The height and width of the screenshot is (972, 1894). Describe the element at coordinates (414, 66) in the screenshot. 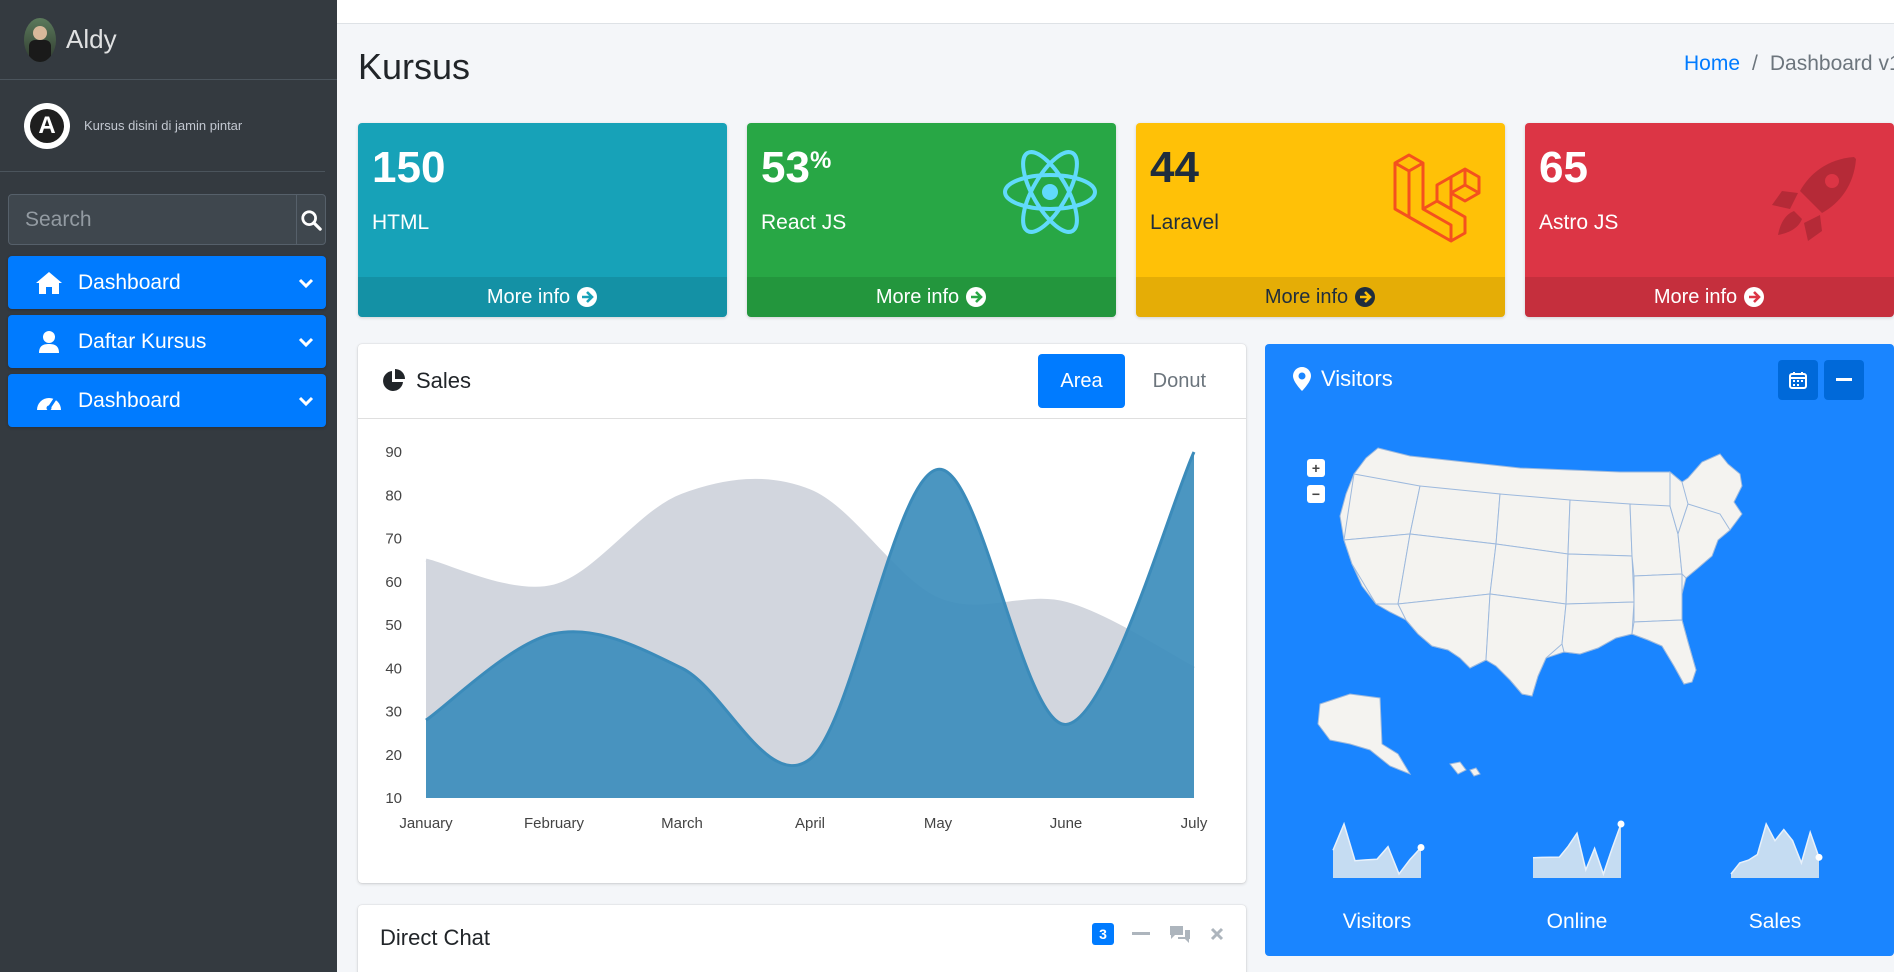

I see `page-title: Kursus` at that location.